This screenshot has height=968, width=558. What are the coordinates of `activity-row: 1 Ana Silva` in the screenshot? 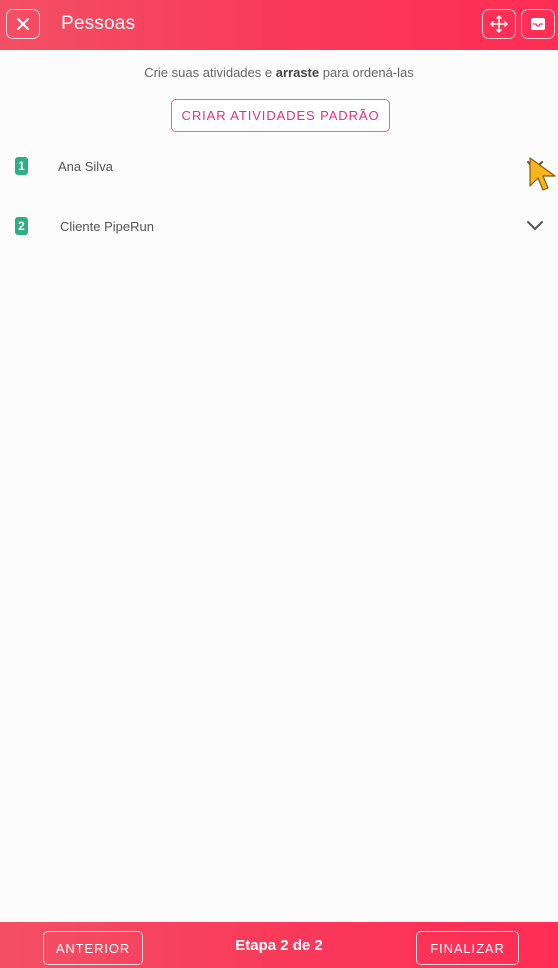 It's located at (279, 166).